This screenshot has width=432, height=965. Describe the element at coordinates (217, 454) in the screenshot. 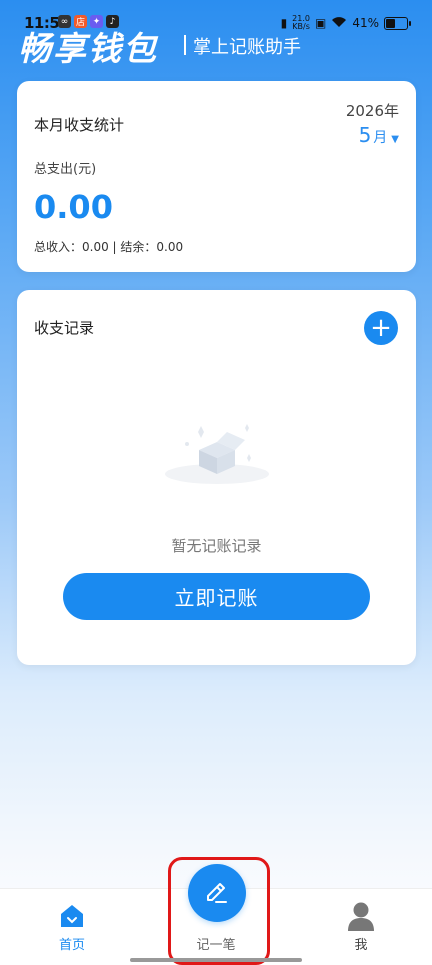

I see `empty-box-illustration` at that location.